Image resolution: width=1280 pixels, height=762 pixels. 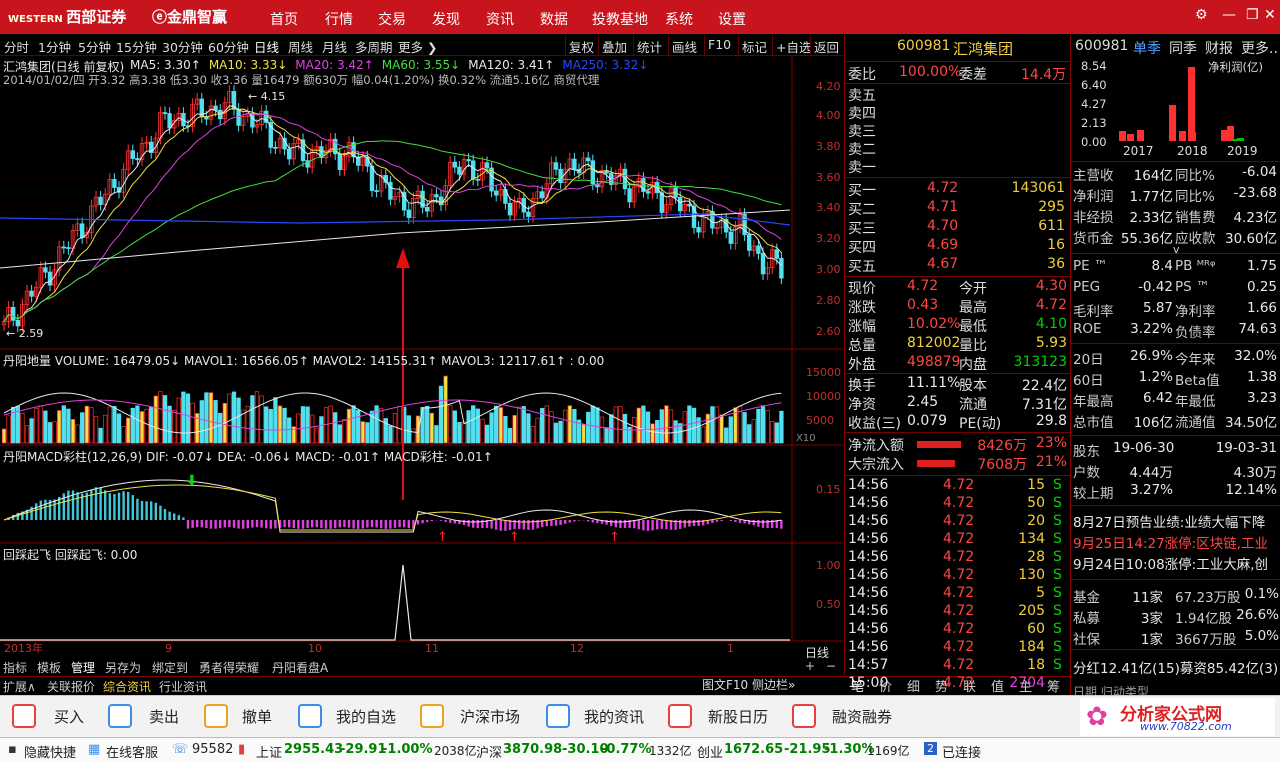 I want to click on close-icon: ✕, so click(x=1270, y=15).